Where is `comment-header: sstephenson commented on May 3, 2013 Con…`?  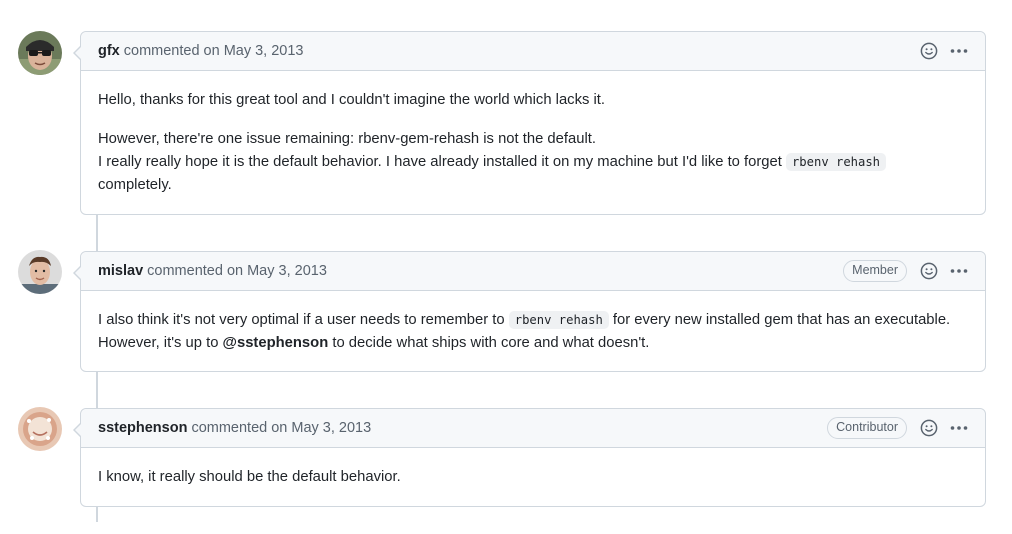
comment-header: sstephenson commented on May 3, 2013 Con… is located at coordinates (533, 428).